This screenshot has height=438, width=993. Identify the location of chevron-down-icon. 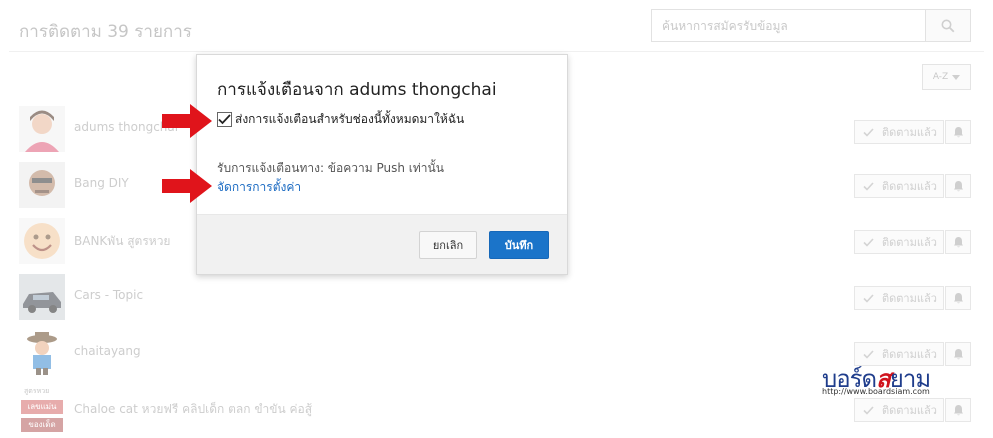
(956, 77).